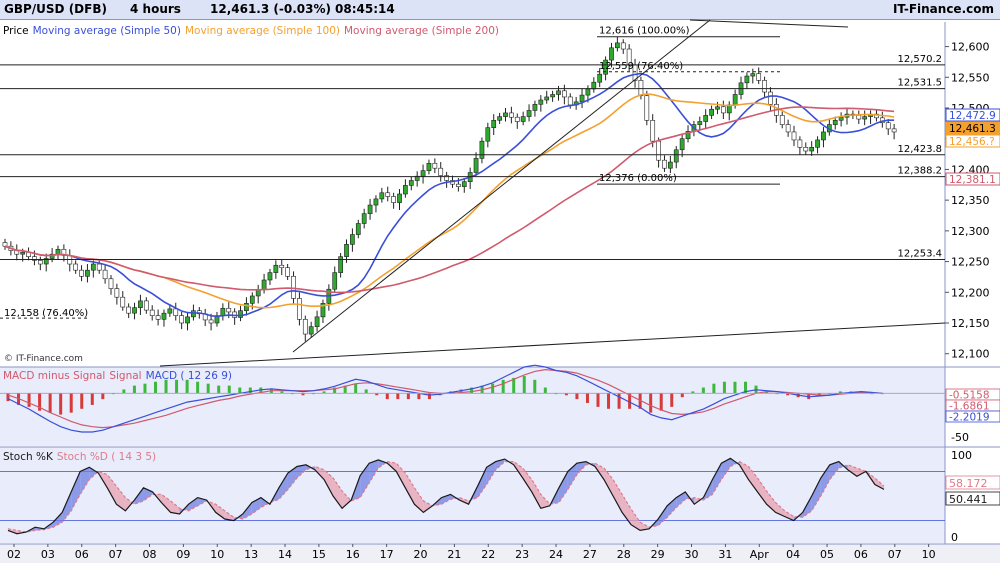 The image size is (1000, 563). What do you see at coordinates (251, 554) in the screenshot?
I see `time-axis-label: 13` at bounding box center [251, 554].